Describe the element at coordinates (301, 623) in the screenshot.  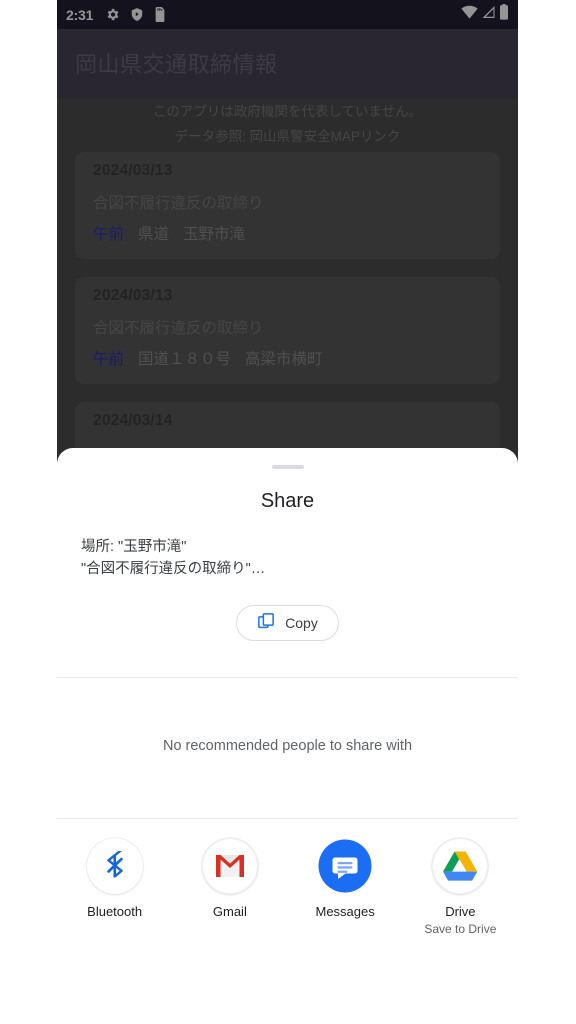
I see `copy-button-label: Copy` at that location.